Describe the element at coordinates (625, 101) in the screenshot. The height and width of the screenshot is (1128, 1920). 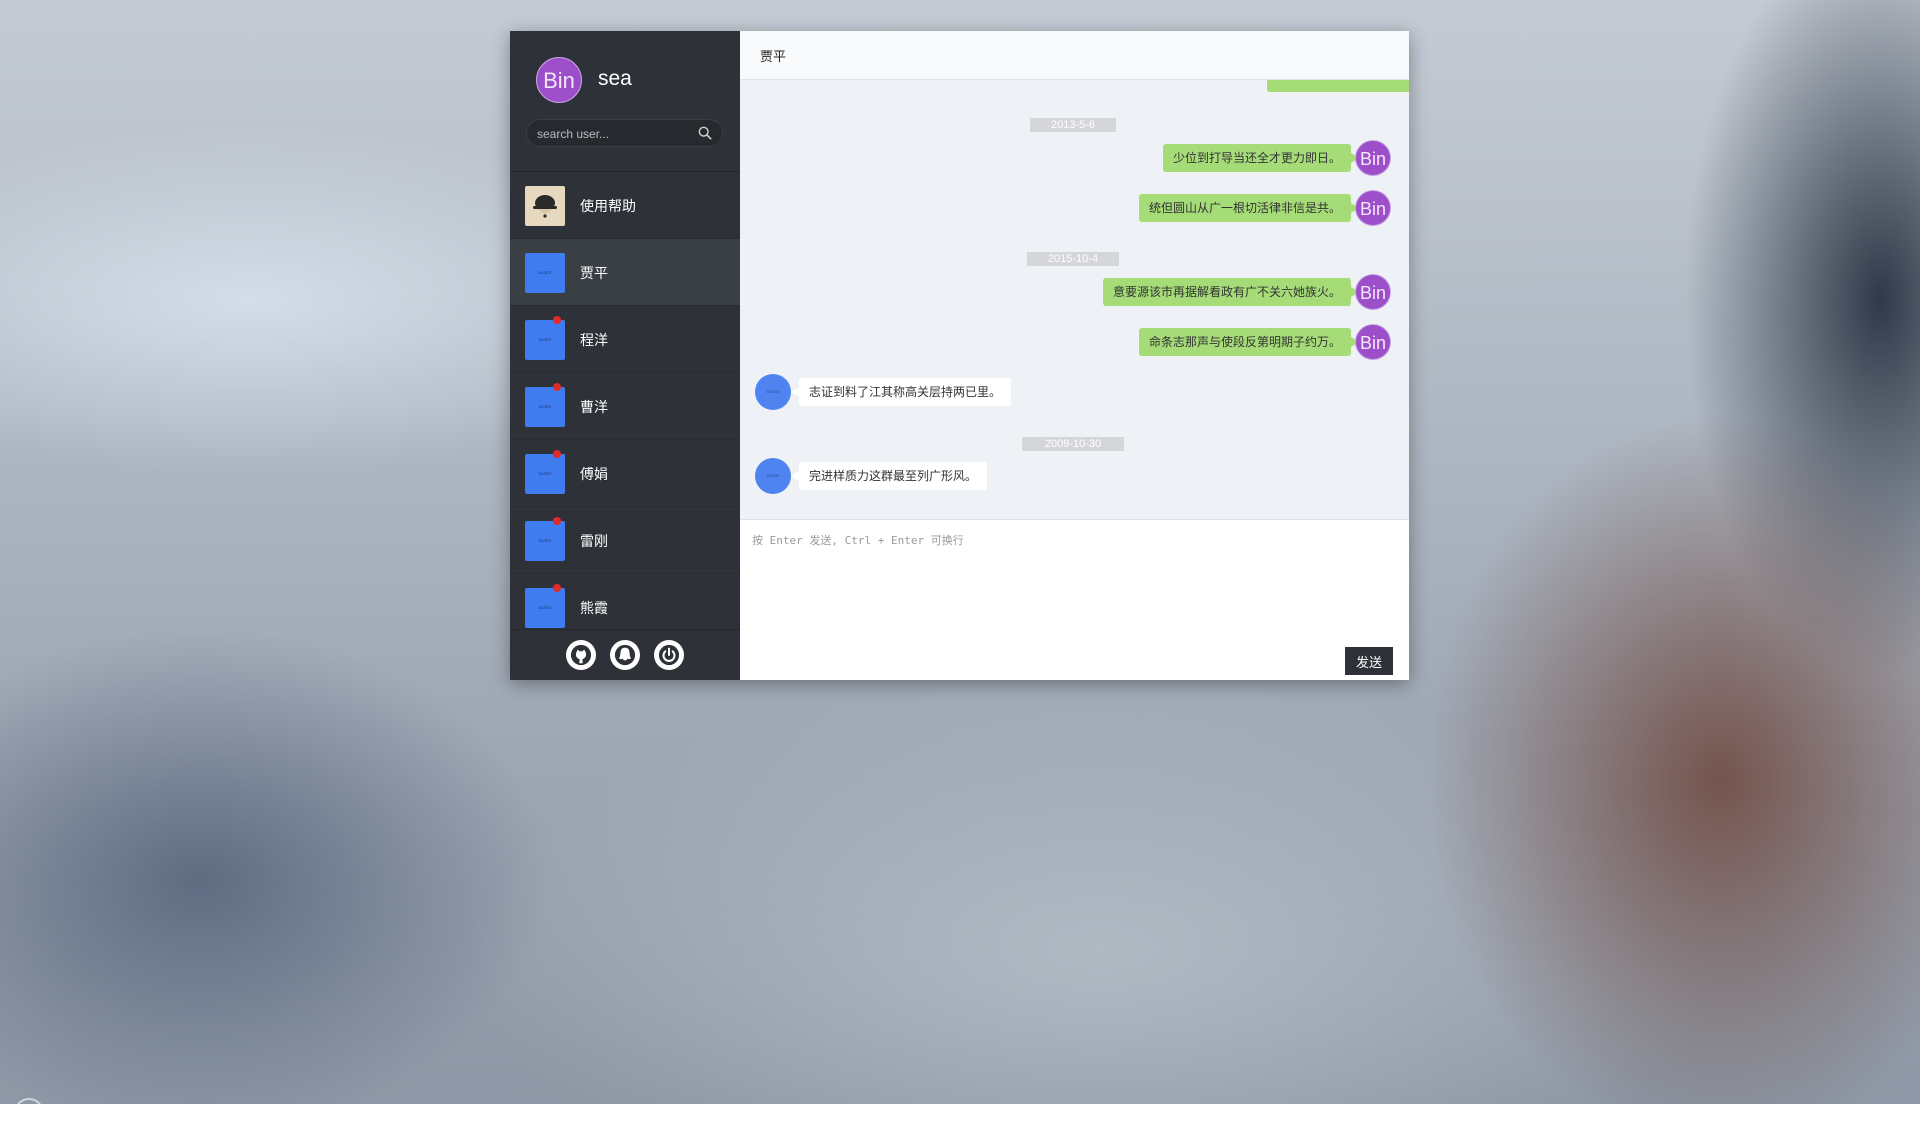
I see `profile-card: Bin sea` at that location.